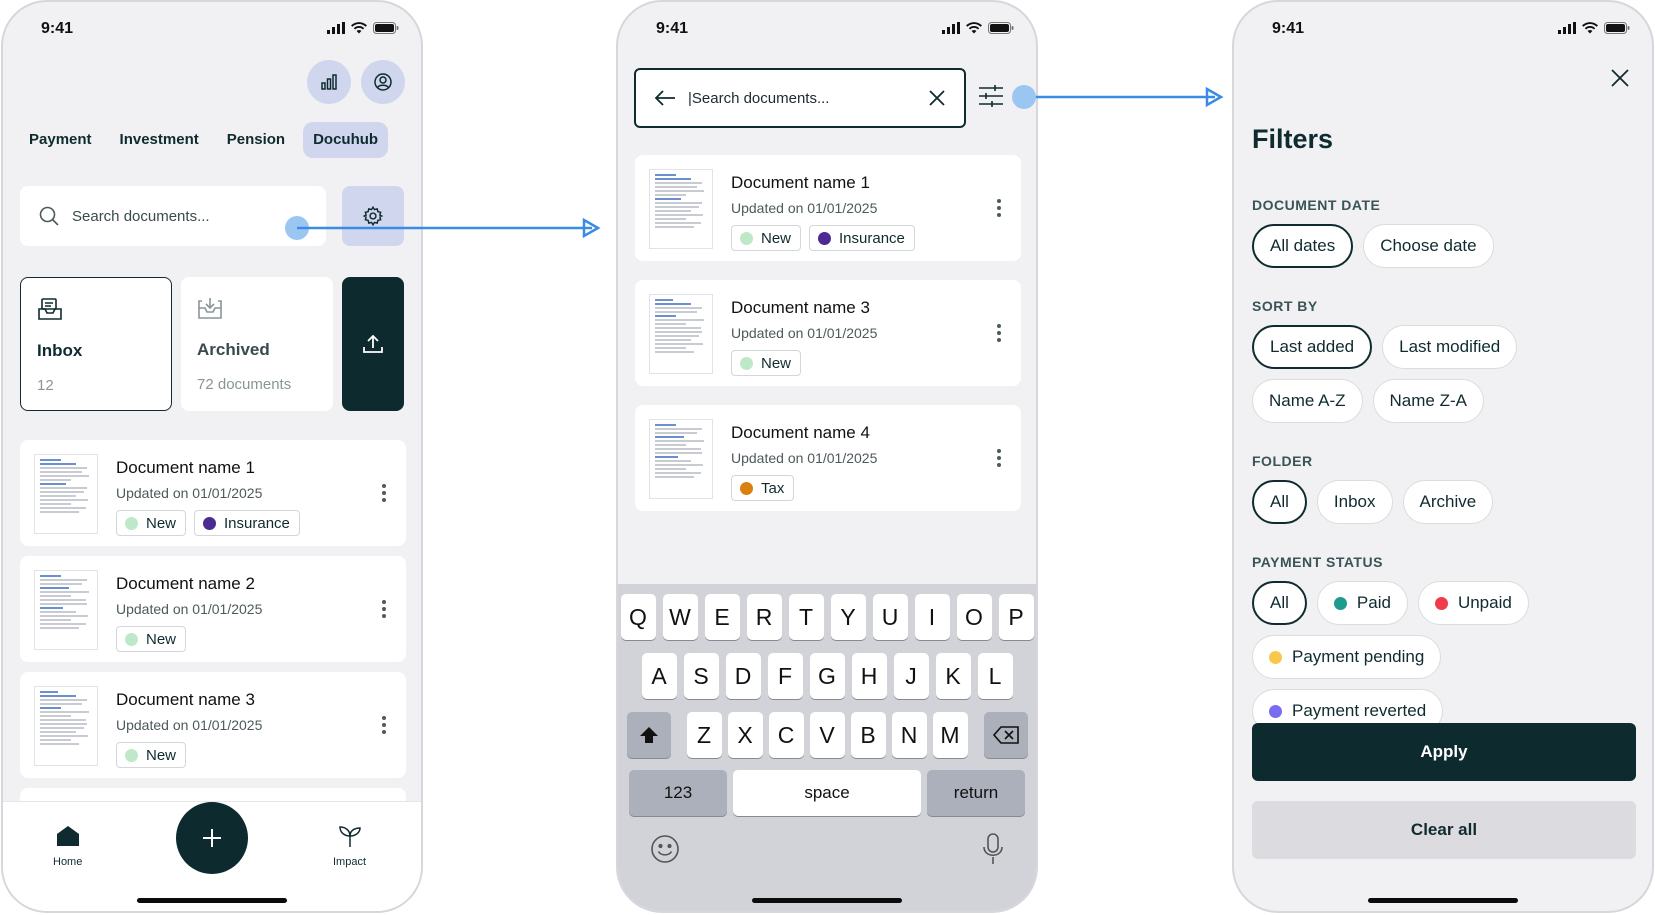  What do you see at coordinates (760, 162) in the screenshot?
I see `flow-arrows` at bounding box center [760, 162].